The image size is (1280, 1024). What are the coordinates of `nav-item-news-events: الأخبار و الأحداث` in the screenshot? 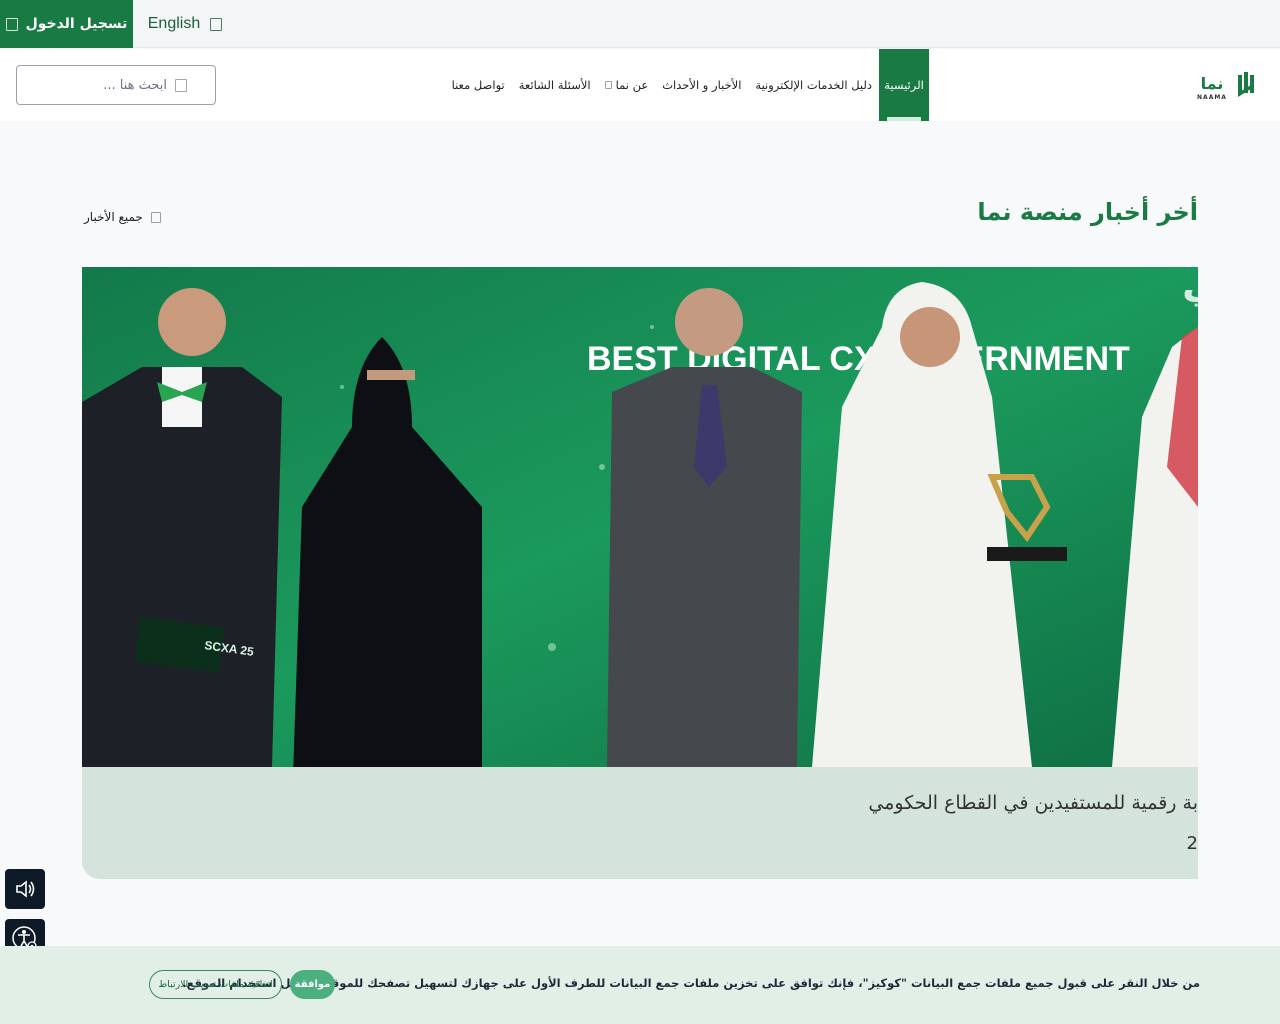 It's located at (701, 85).